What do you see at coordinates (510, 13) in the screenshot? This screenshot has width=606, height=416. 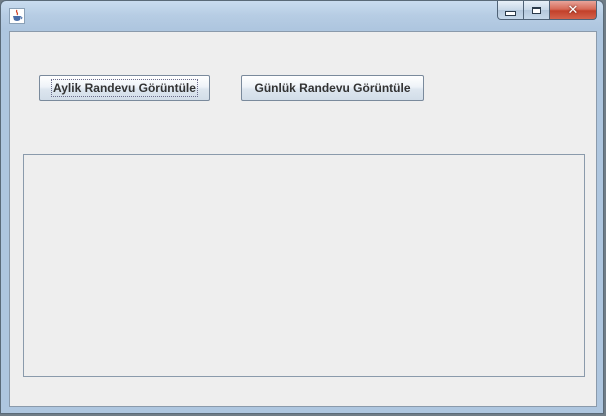 I see `minimize-icon` at bounding box center [510, 13].